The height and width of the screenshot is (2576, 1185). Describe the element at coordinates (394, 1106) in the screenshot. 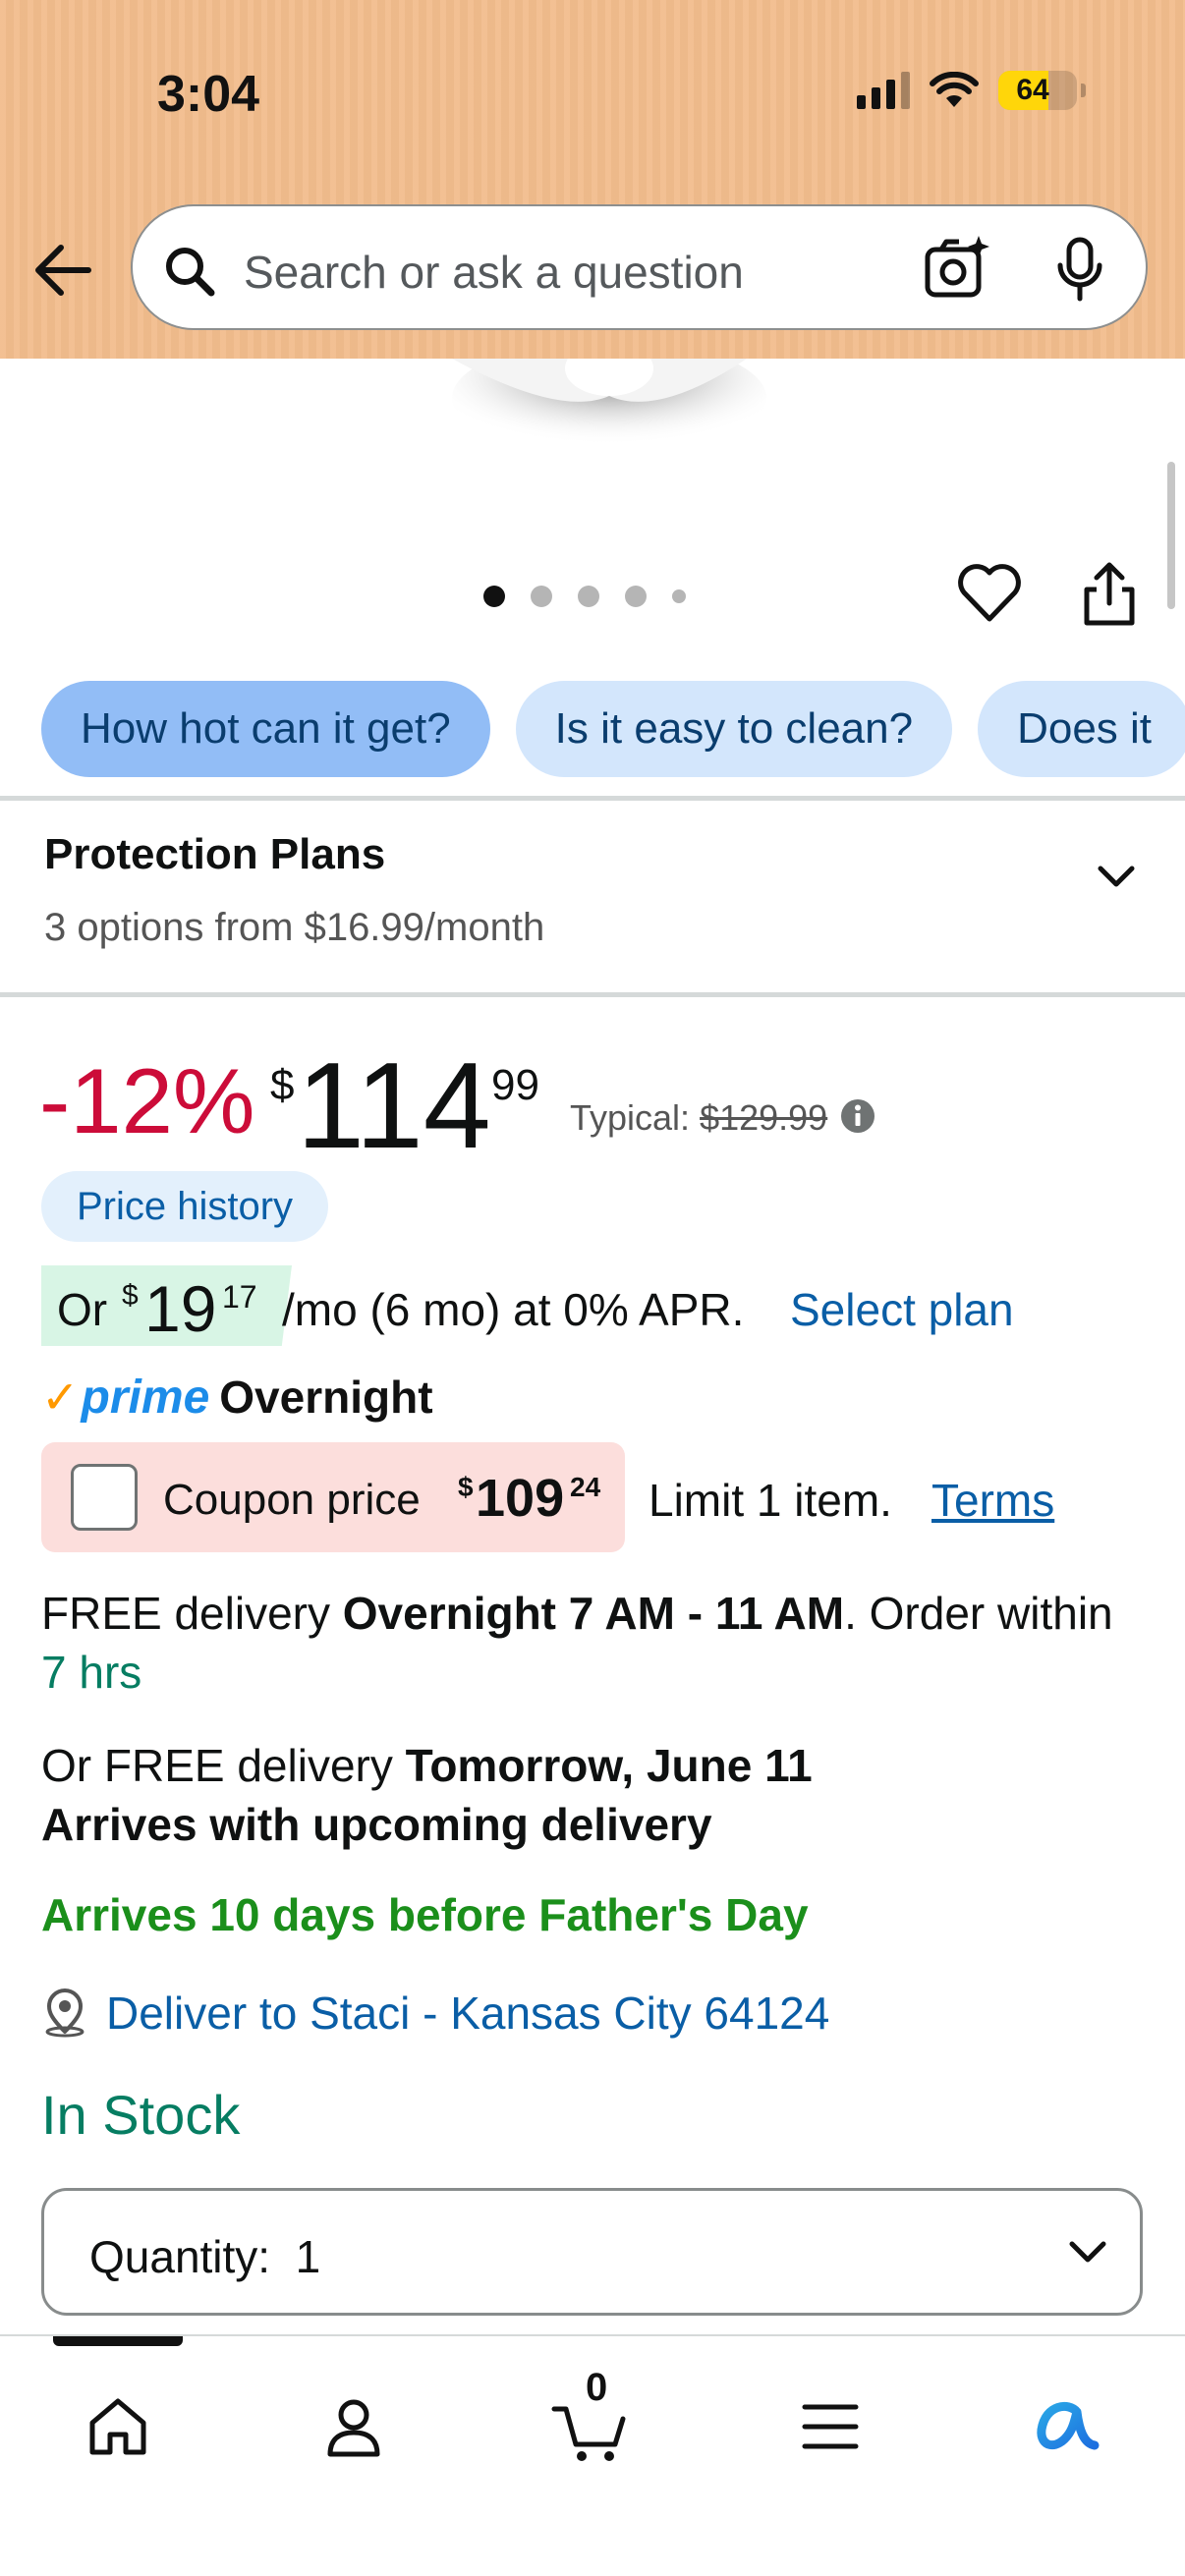

I see `price-whole: 114` at that location.